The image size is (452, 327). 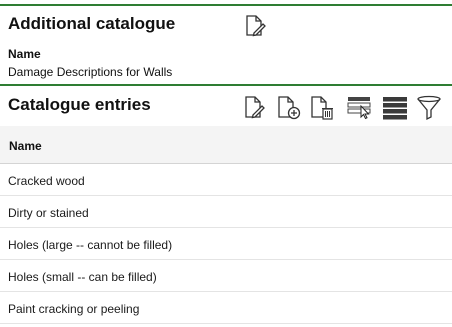 What do you see at coordinates (226, 85) in the screenshot?
I see `section-divider` at bounding box center [226, 85].